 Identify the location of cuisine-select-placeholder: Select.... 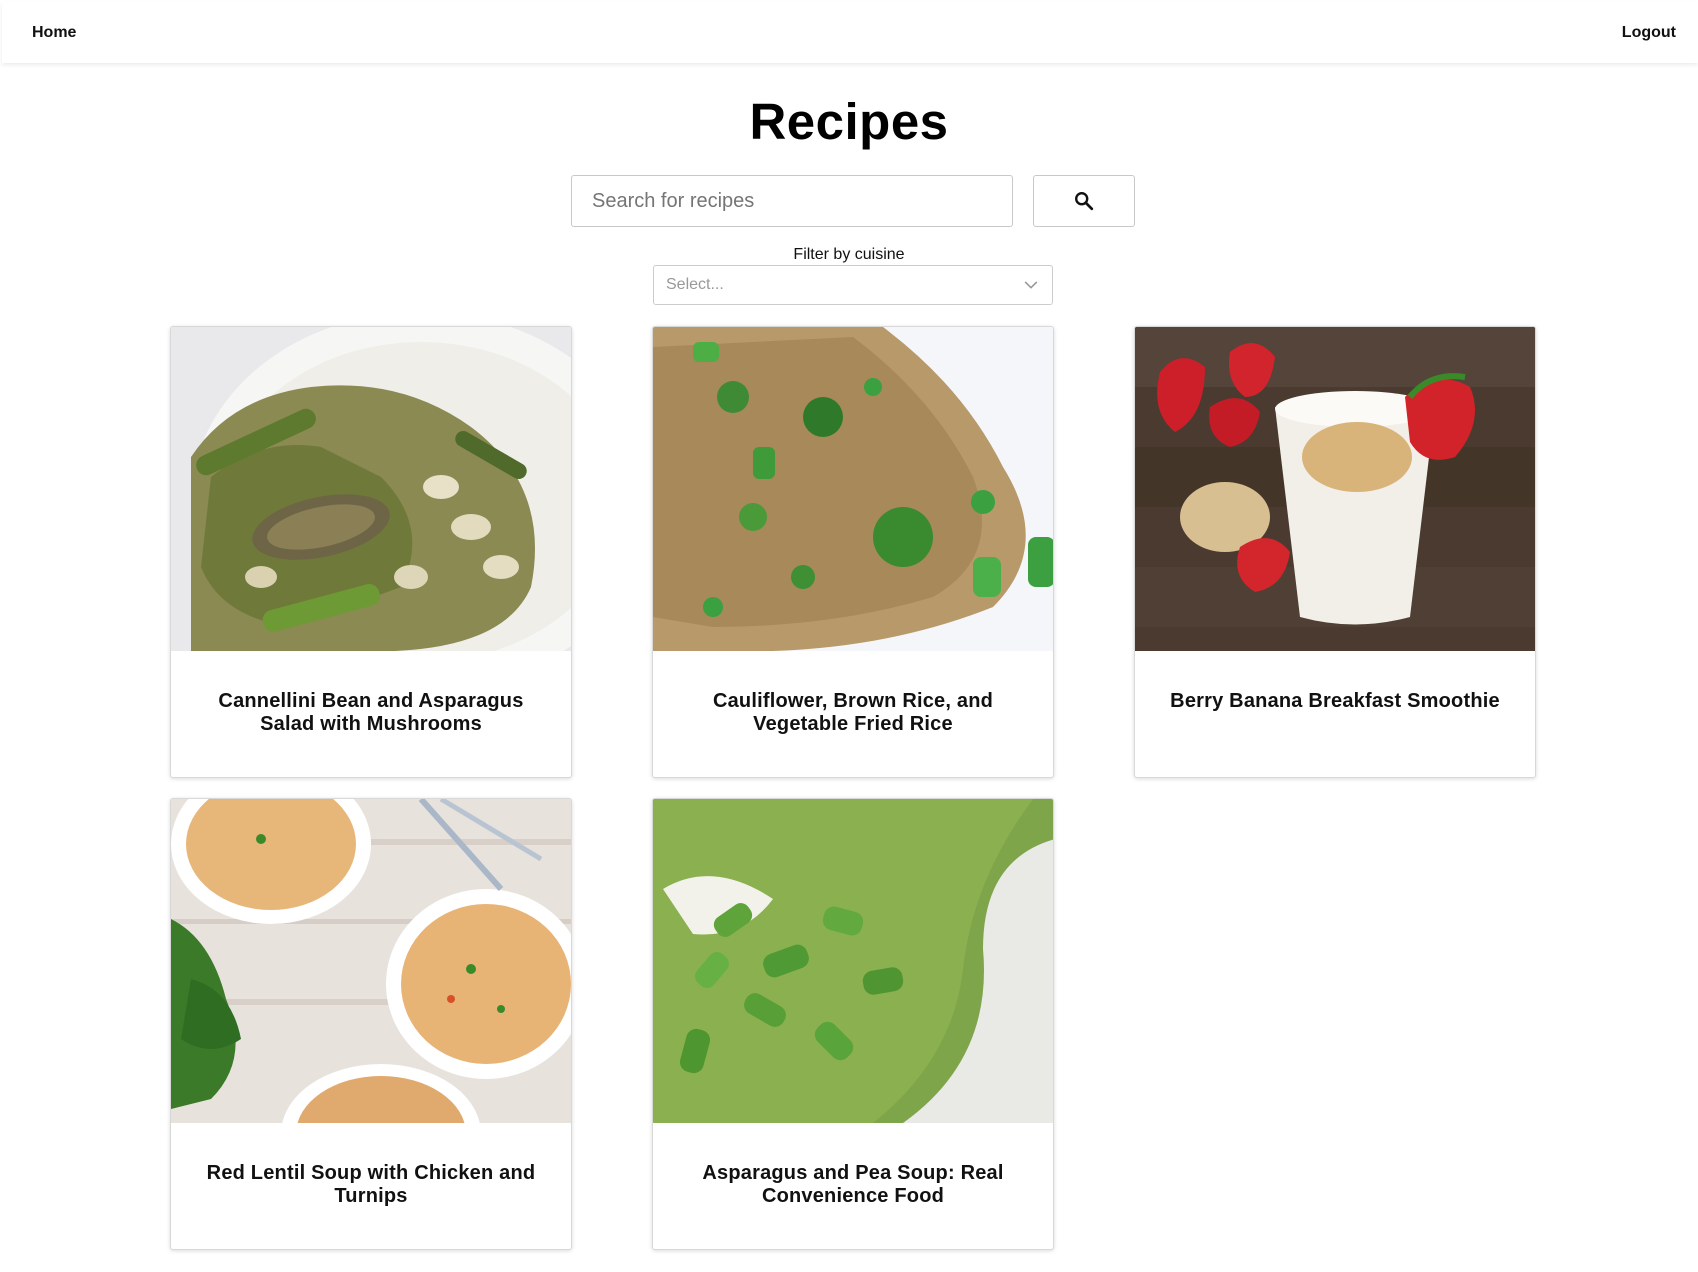
(695, 284).